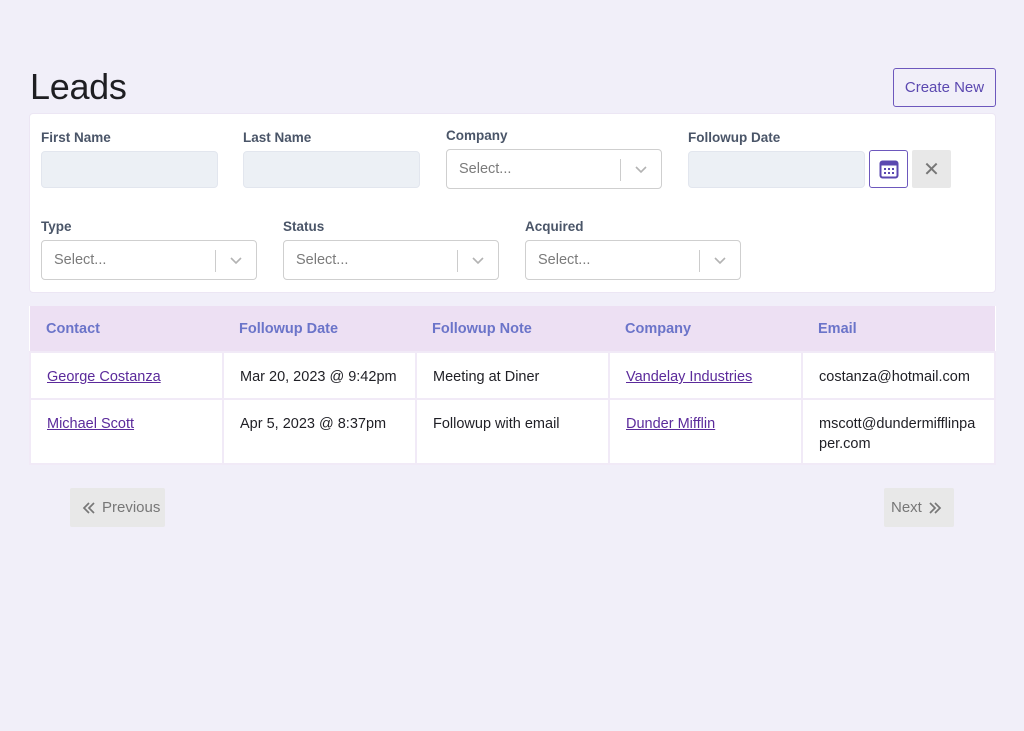 The height and width of the screenshot is (731, 1024). I want to click on create-new-button: Create New, so click(944, 87).